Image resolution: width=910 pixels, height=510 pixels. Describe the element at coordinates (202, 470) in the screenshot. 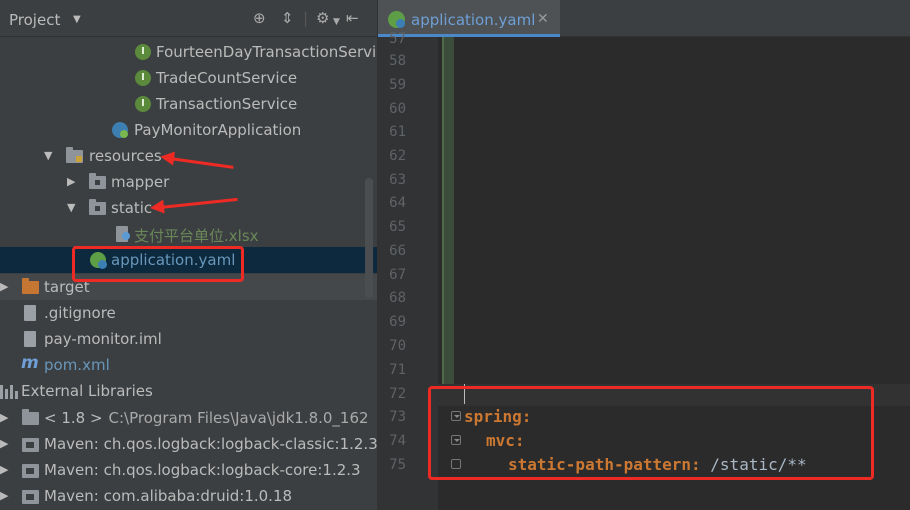

I see `tree-item-label: Maven: ch.qos.logback:logback-core:1.2.3` at that location.